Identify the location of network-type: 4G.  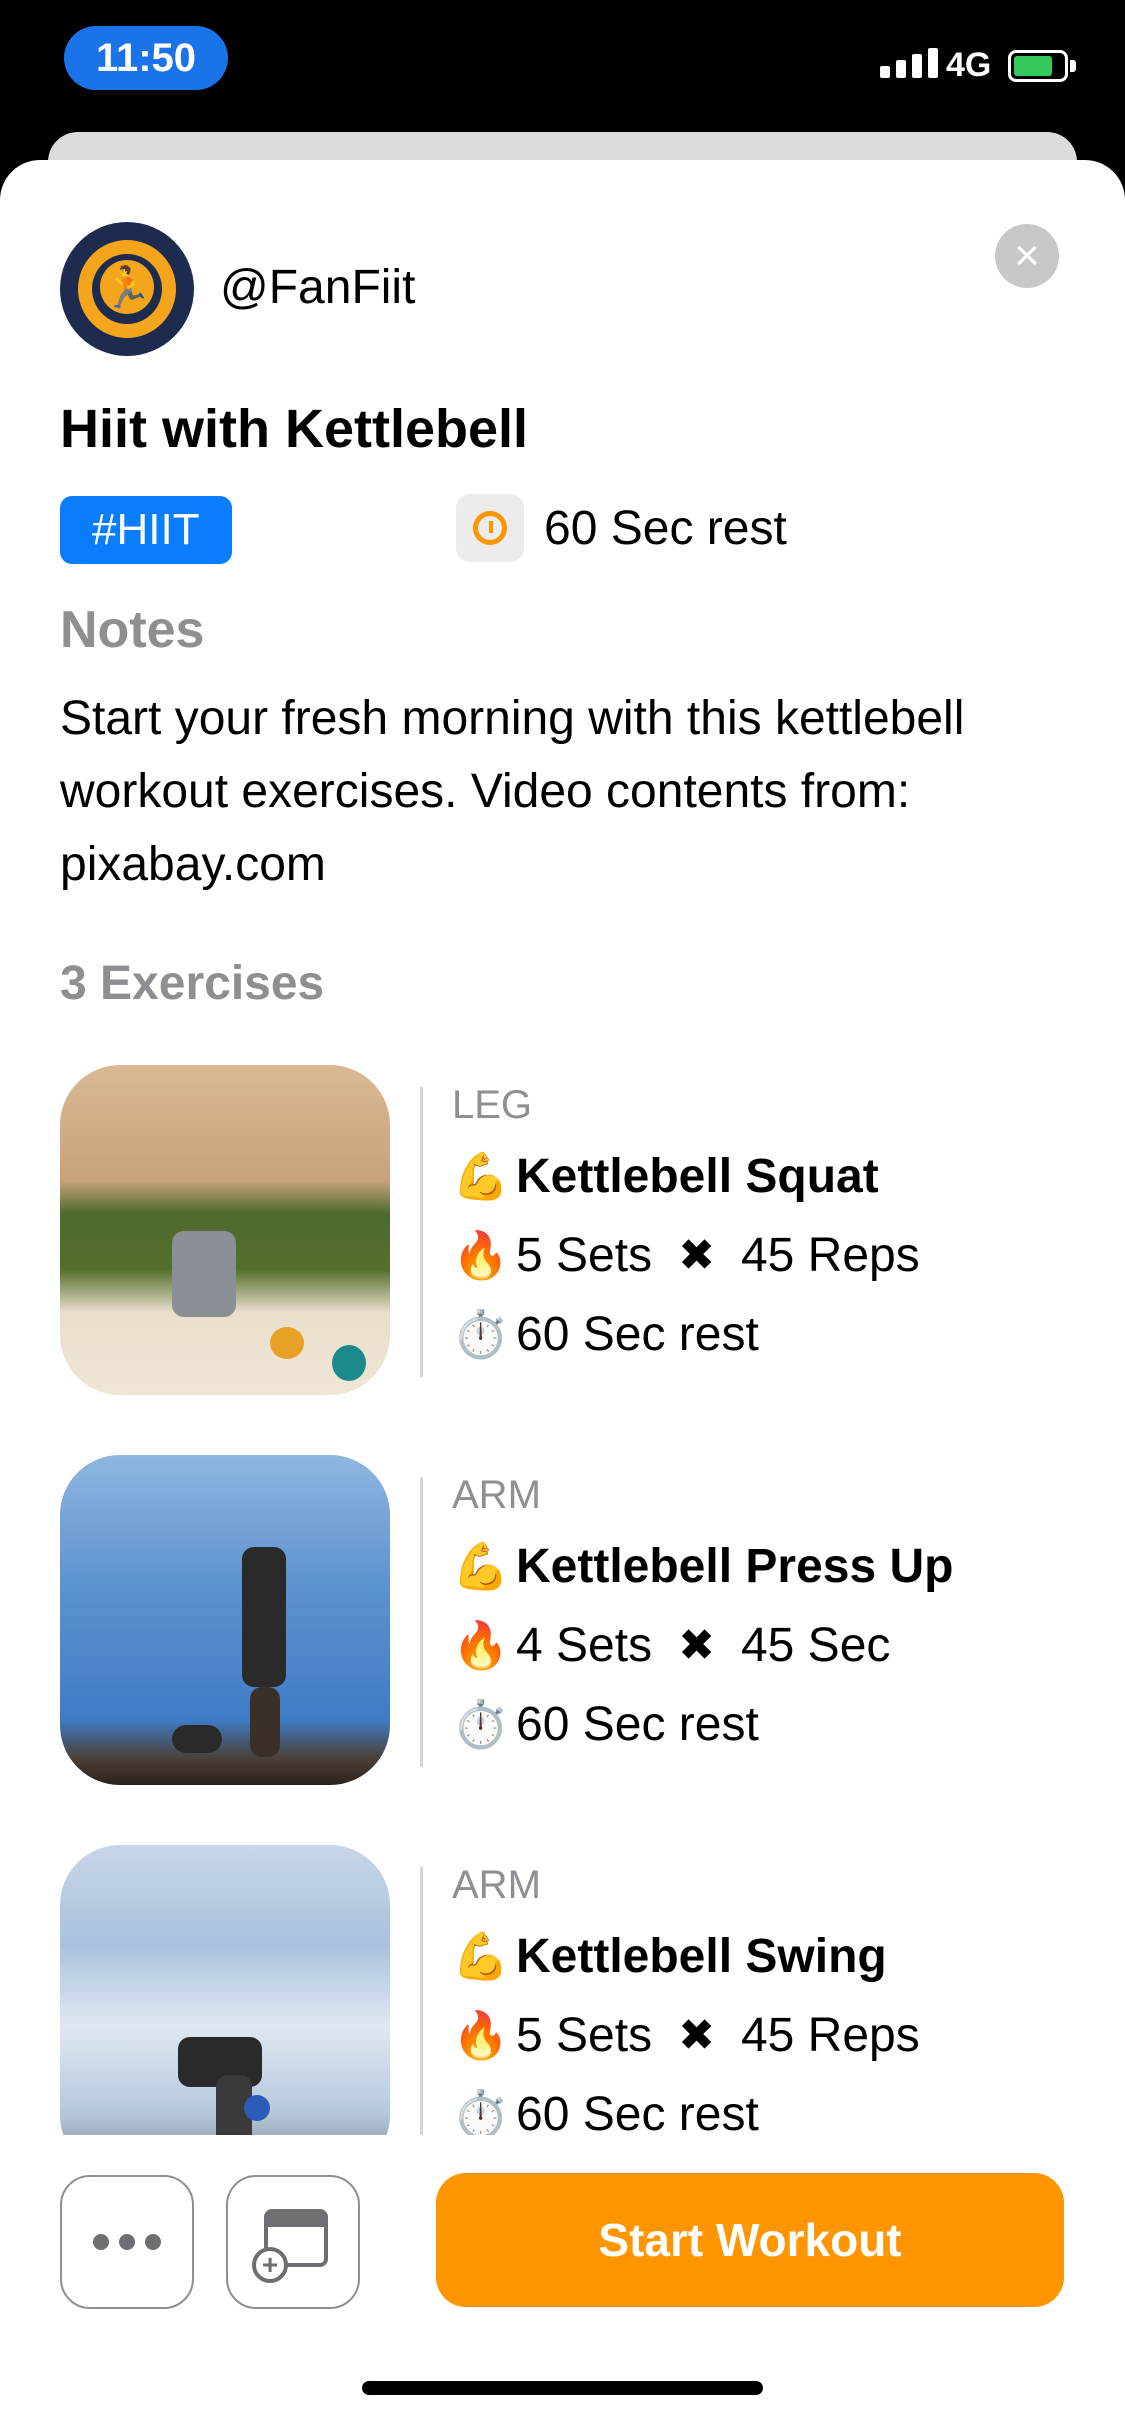
(969, 65).